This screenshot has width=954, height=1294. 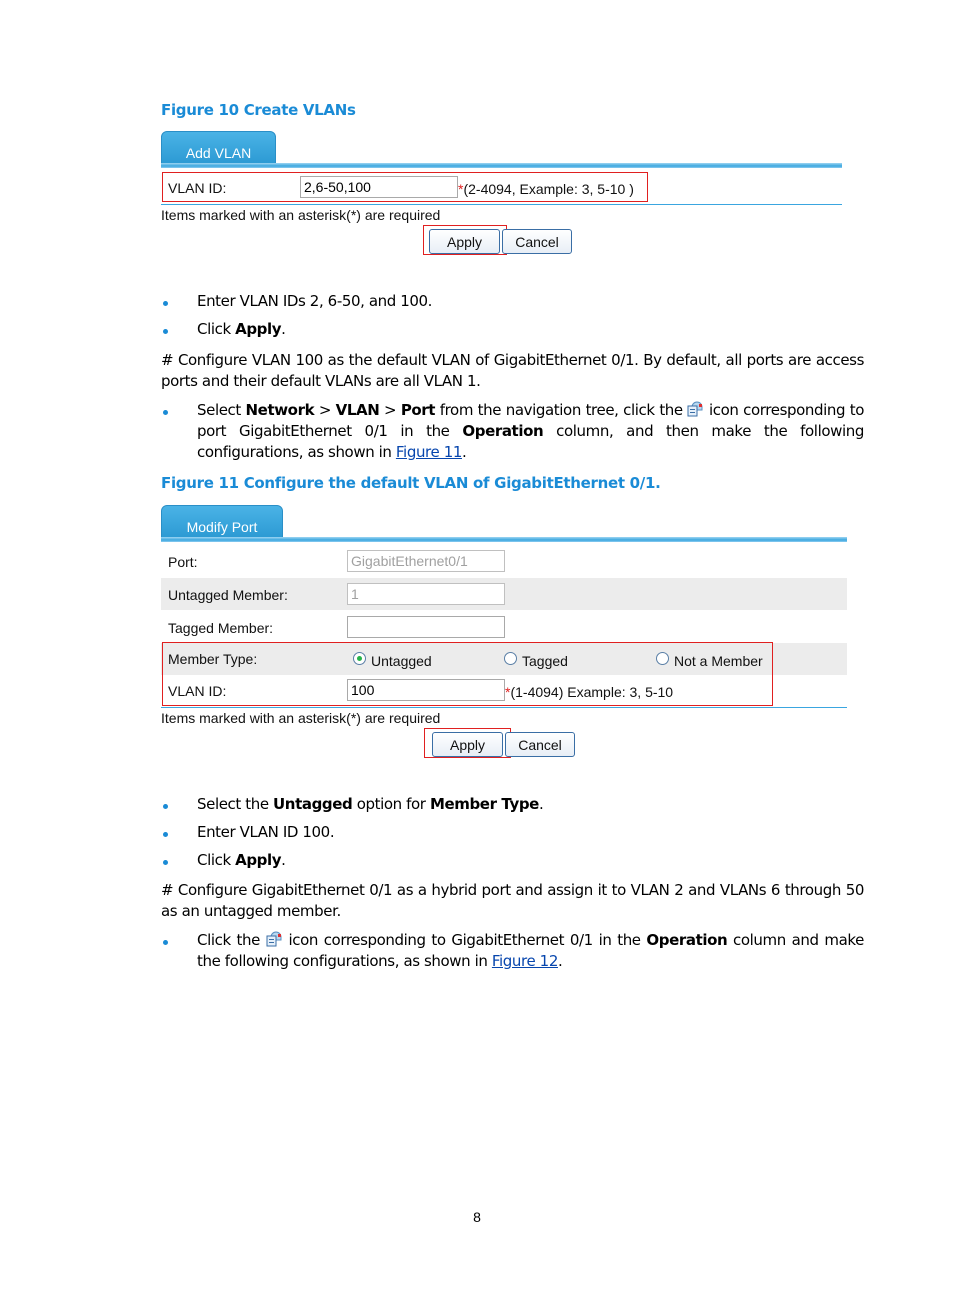 What do you see at coordinates (283, 329) in the screenshot?
I see `step-text: .` at bounding box center [283, 329].